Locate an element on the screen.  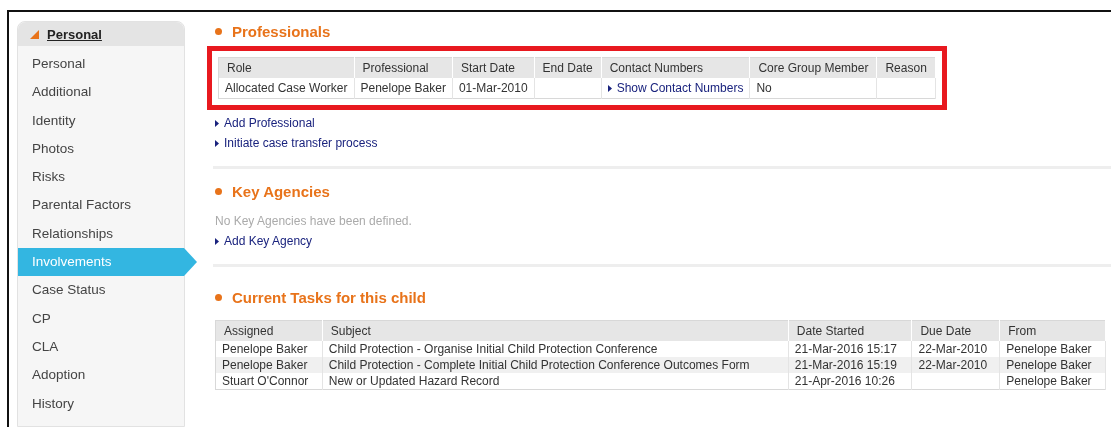
sidebar-item: History is located at coordinates (101, 403).